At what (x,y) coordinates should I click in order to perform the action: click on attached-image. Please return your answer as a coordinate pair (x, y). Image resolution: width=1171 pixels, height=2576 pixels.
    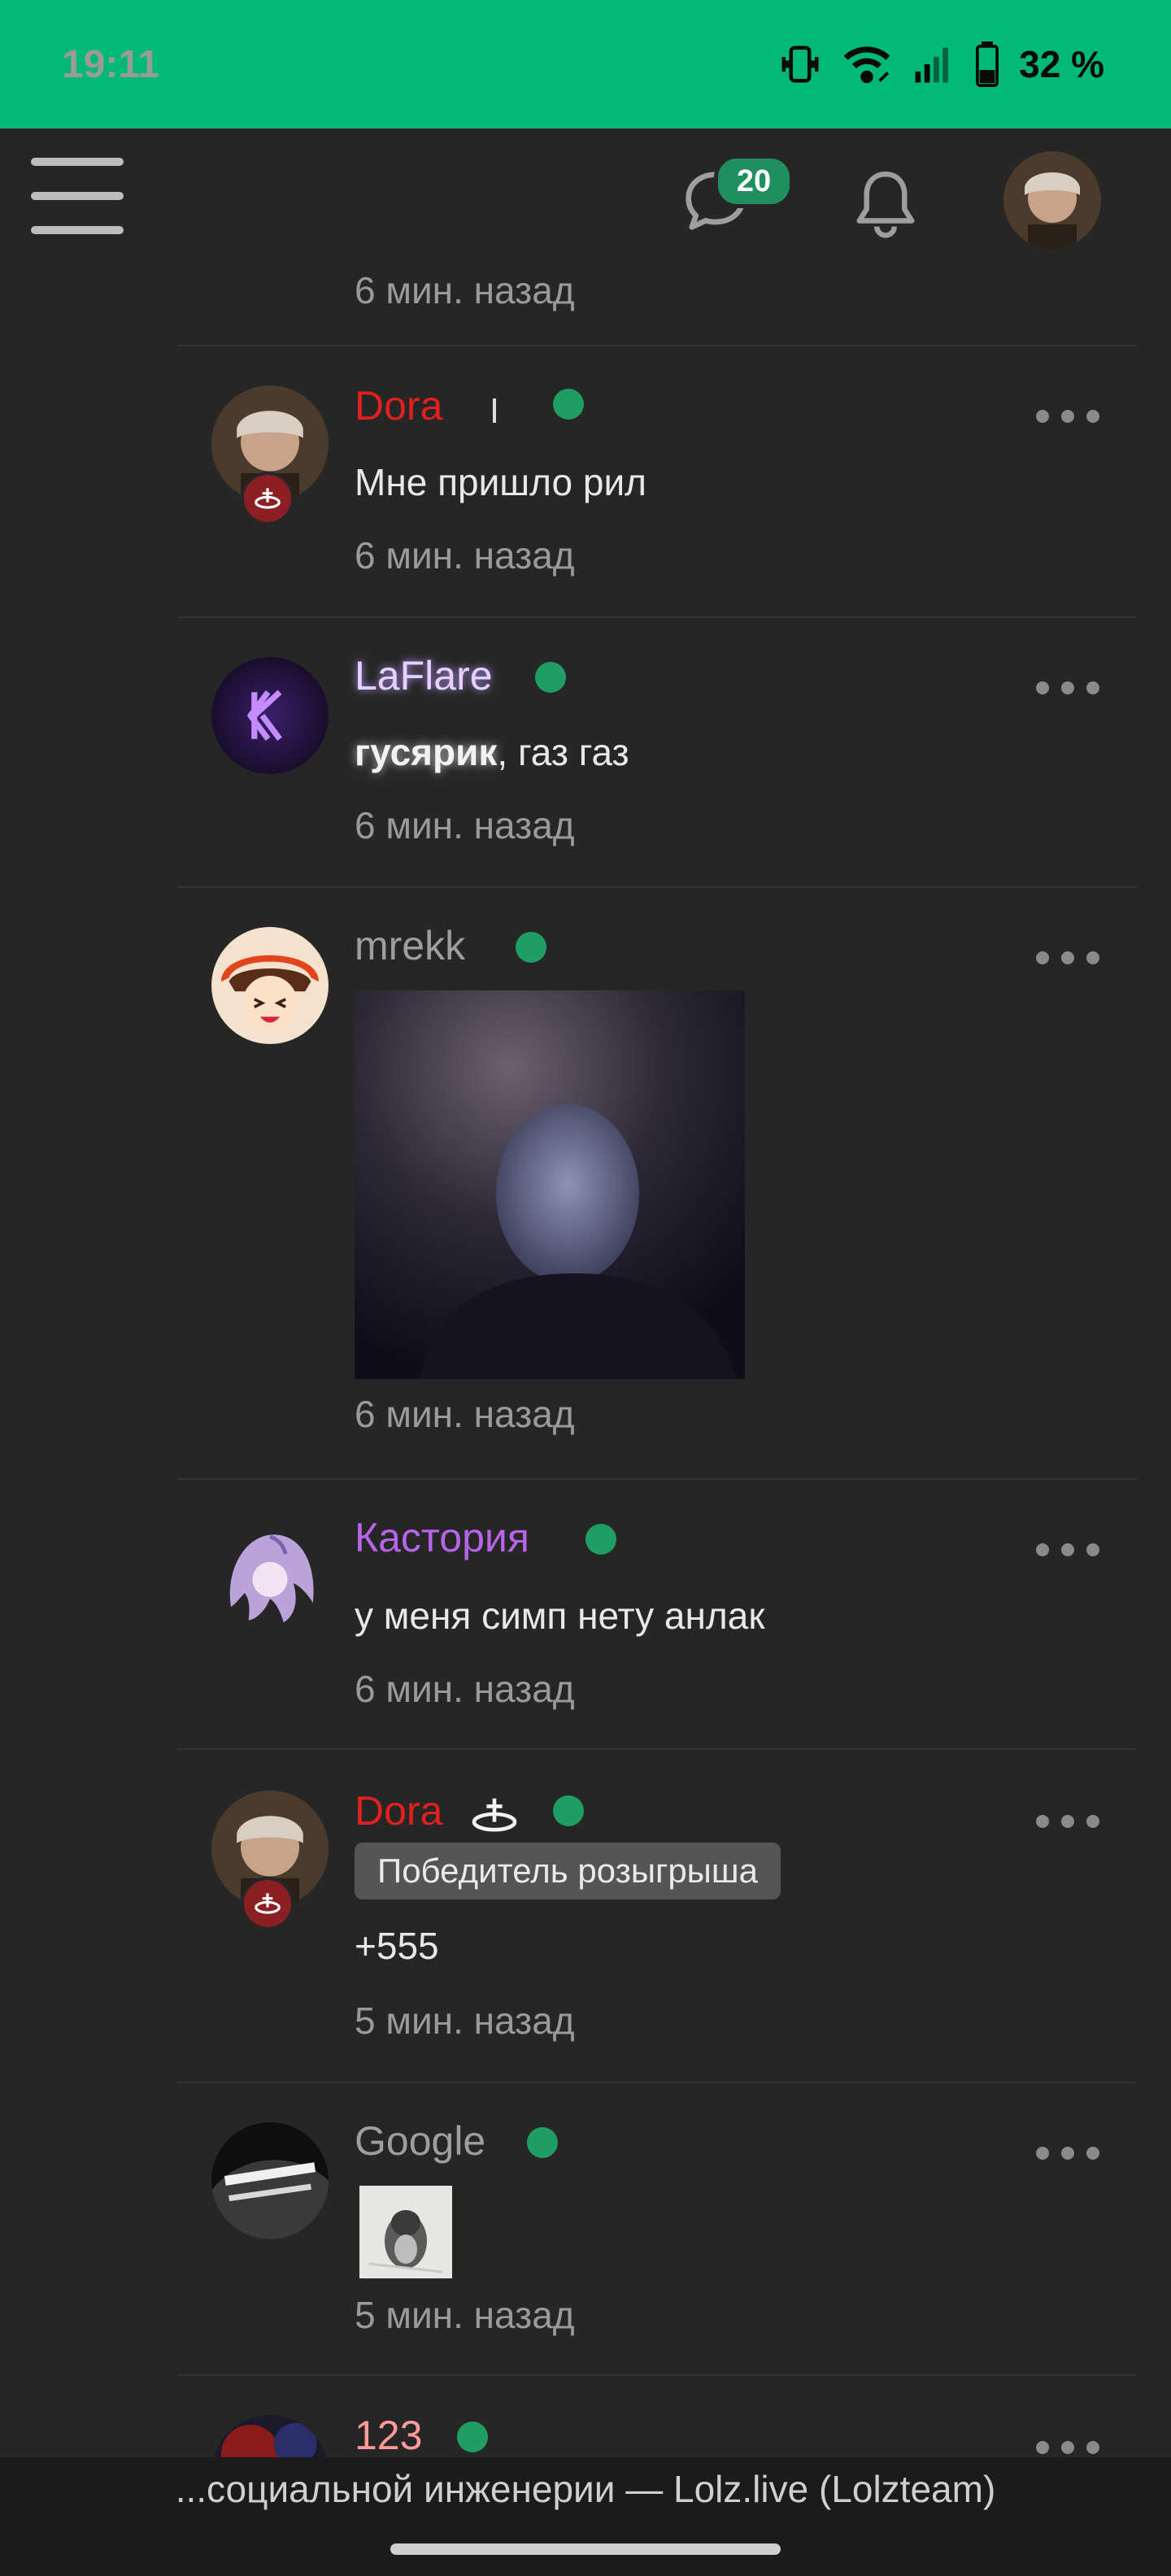
    Looking at the image, I should click on (406, 2232).